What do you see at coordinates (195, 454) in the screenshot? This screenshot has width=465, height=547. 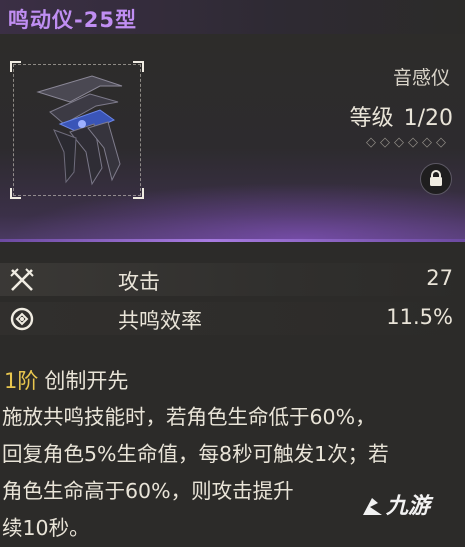 I see `description-line: 回复角色5%生命值，每8秒可触发1次；若` at bounding box center [195, 454].